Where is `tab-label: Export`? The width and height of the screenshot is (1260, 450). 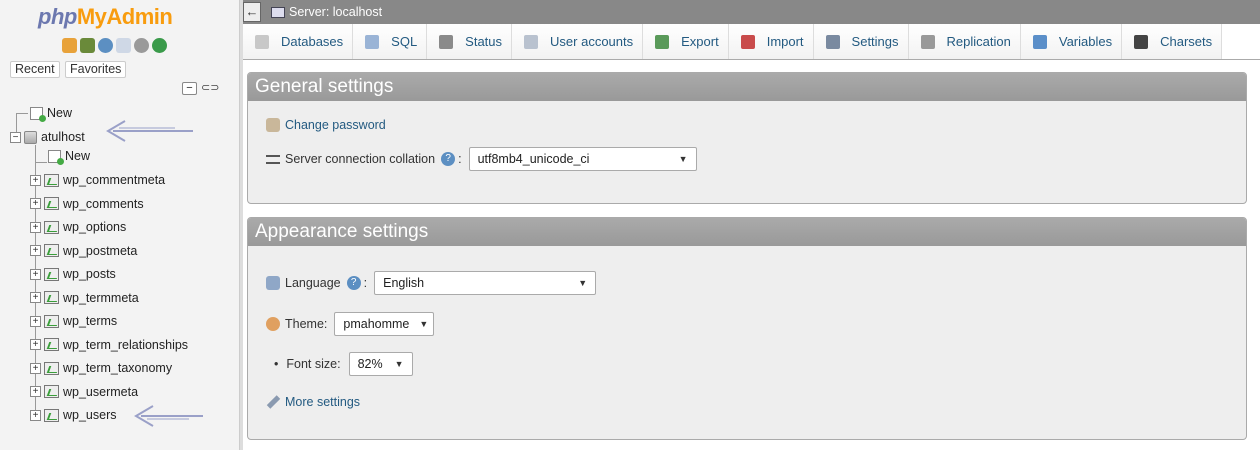 tab-label: Export is located at coordinates (700, 41).